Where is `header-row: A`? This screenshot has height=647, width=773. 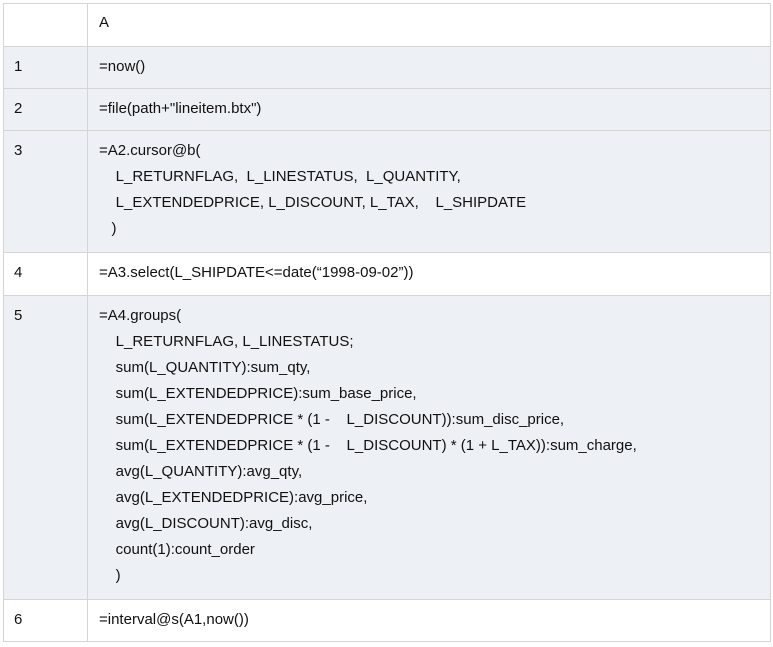
header-row: A is located at coordinates (387, 25).